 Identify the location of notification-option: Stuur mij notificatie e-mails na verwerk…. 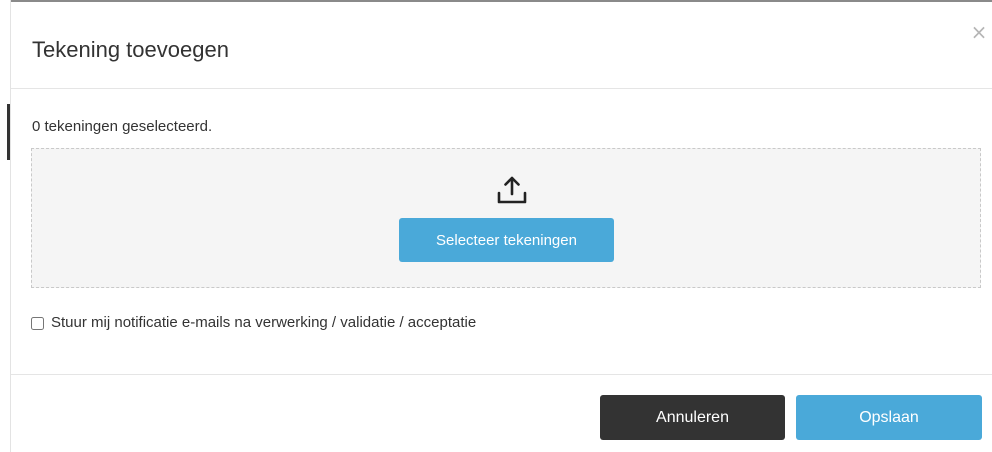
(253, 323).